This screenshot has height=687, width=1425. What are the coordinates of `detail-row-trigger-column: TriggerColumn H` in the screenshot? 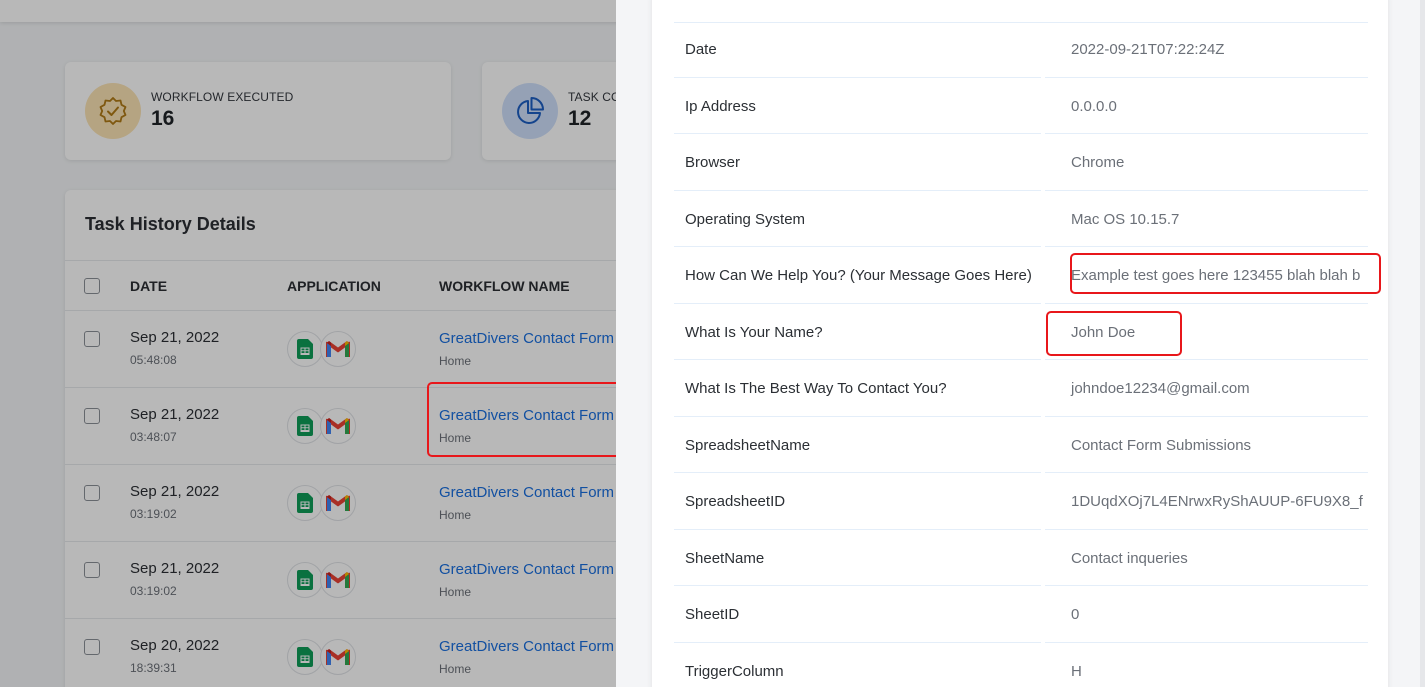 It's located at (1021, 665).